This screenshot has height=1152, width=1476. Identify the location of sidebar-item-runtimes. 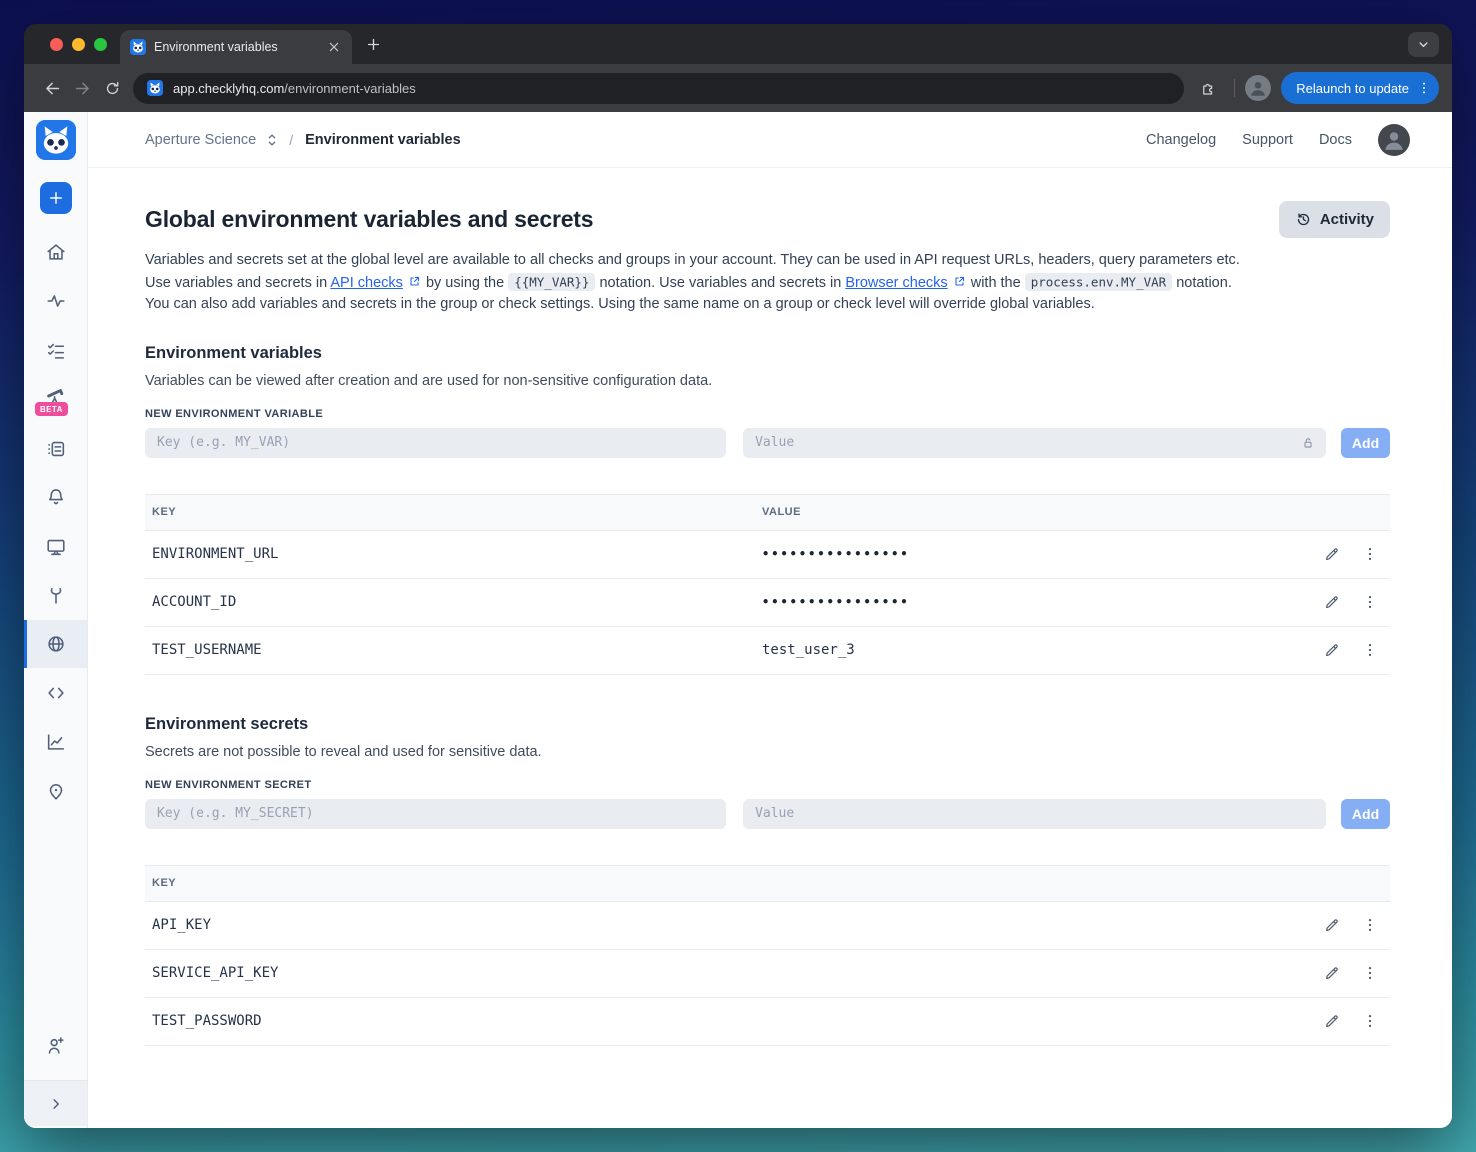
(55, 449).